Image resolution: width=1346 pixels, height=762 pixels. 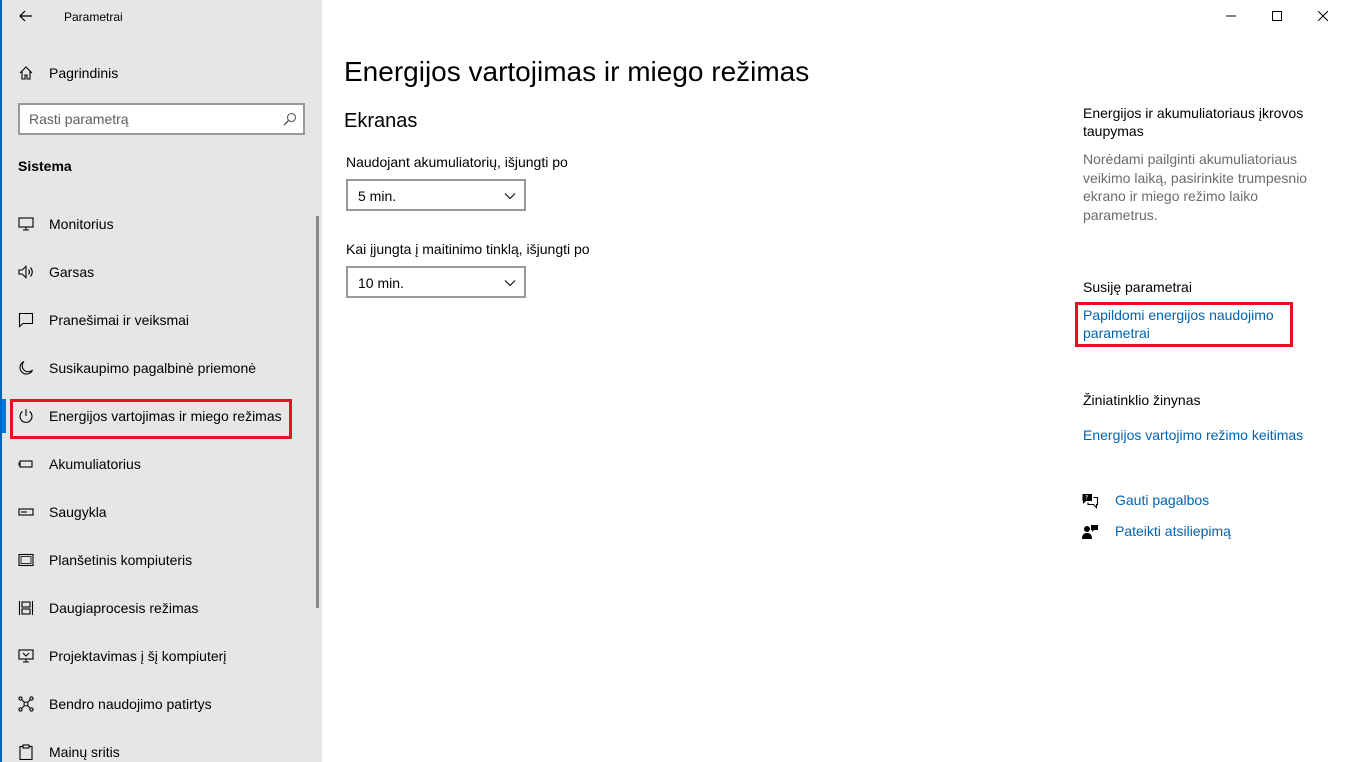 What do you see at coordinates (1193, 435) in the screenshot?
I see `change-power-mode-link: Energijos vartojimo režimo keitimas` at bounding box center [1193, 435].